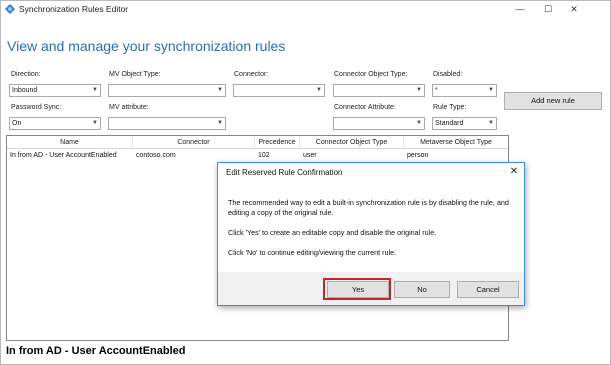  What do you see at coordinates (553, 101) in the screenshot?
I see `add-new-rule-button: Add new rule` at bounding box center [553, 101].